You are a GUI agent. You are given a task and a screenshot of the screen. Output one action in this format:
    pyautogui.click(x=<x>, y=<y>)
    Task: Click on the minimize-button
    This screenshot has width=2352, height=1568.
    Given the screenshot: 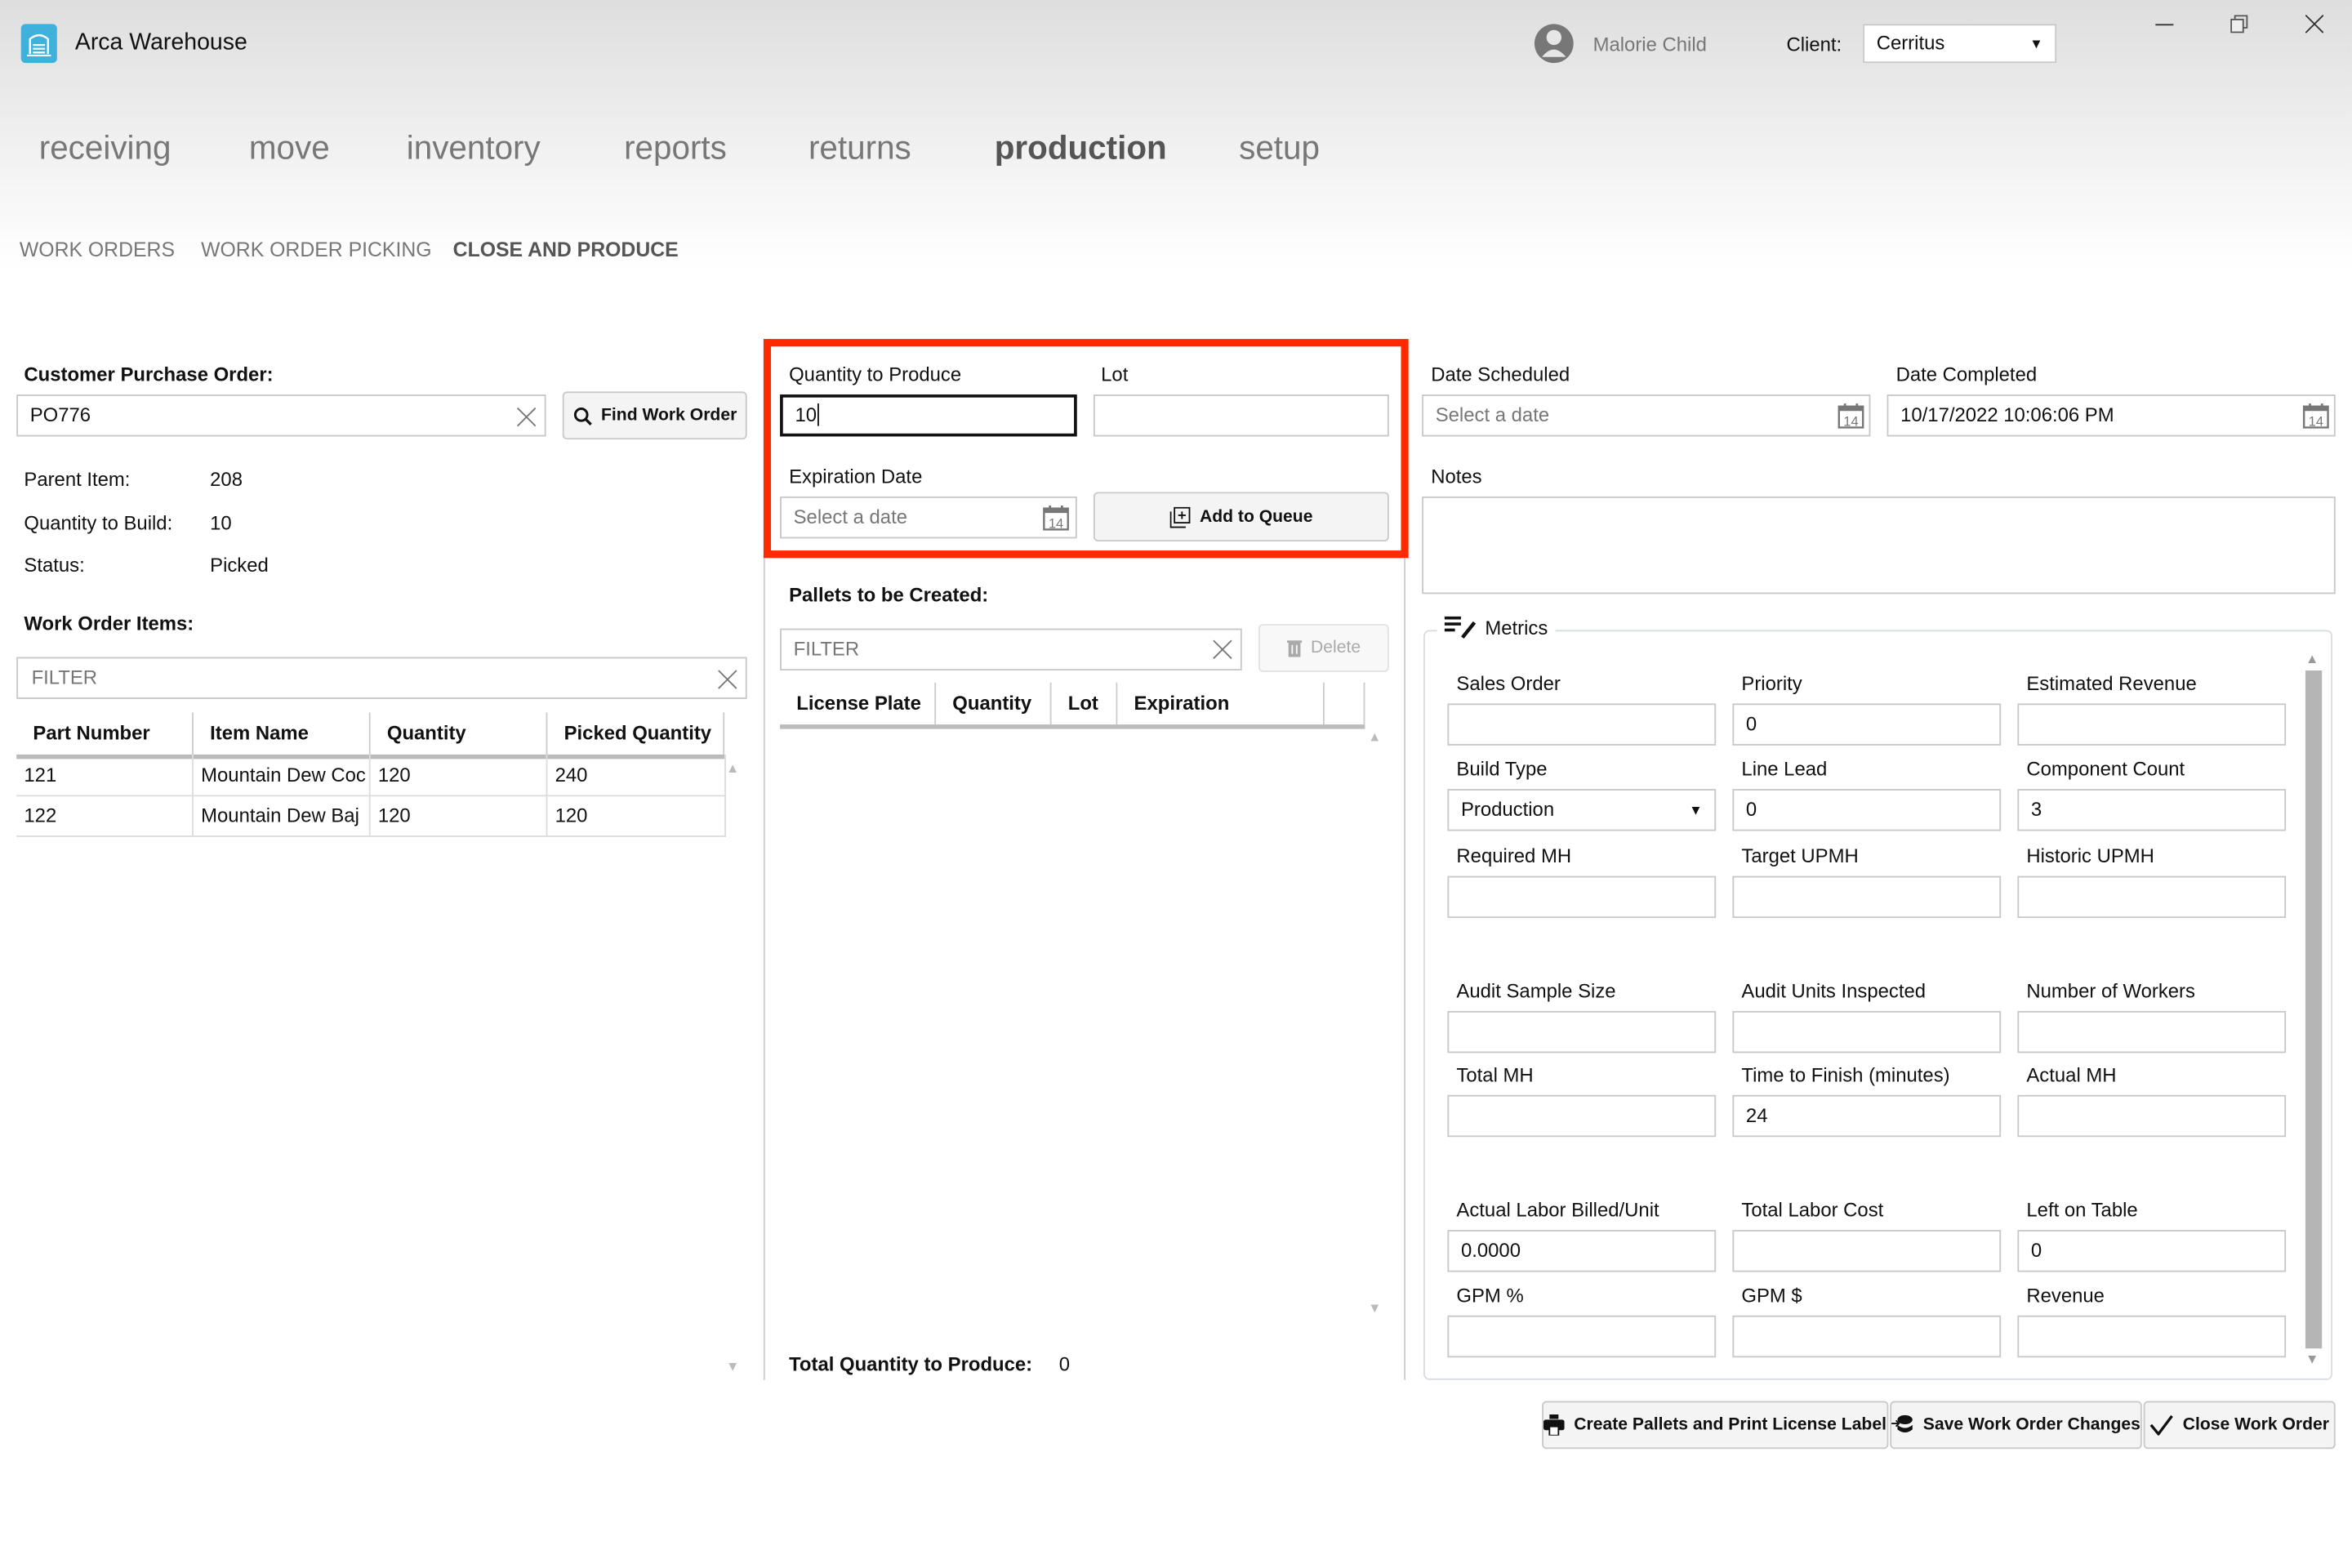 What is the action you would take?
    pyautogui.click(x=2164, y=24)
    